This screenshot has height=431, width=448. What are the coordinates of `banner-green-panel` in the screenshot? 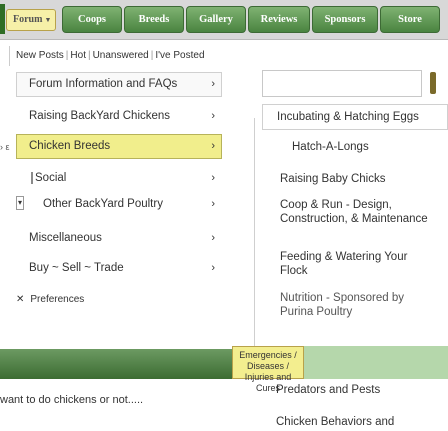 It's located at (376, 362).